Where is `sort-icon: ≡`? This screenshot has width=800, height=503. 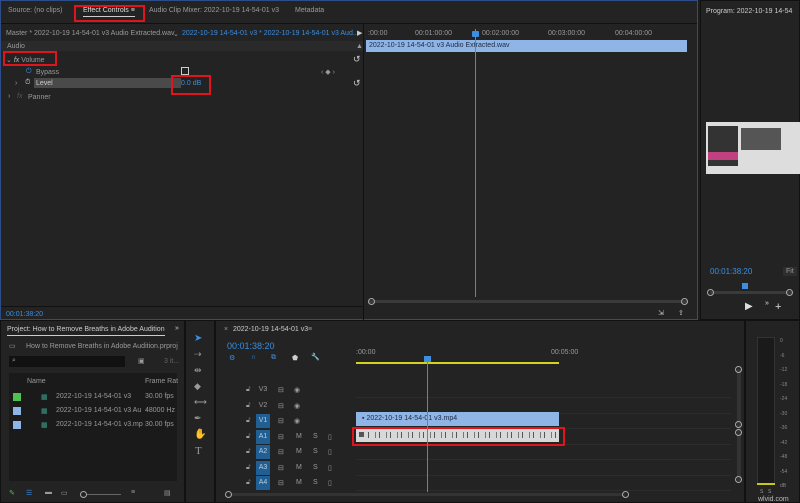 sort-icon: ≡ is located at coordinates (133, 492).